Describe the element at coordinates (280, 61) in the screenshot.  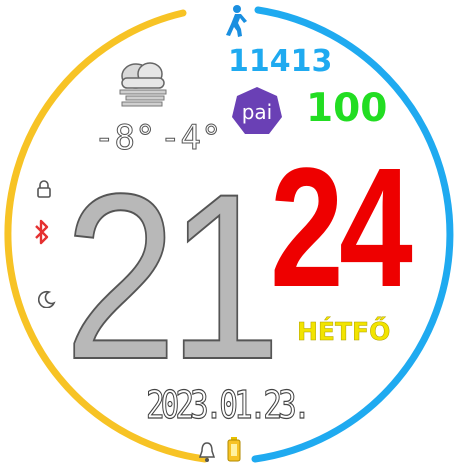
I see `steps-count: 11413` at that location.